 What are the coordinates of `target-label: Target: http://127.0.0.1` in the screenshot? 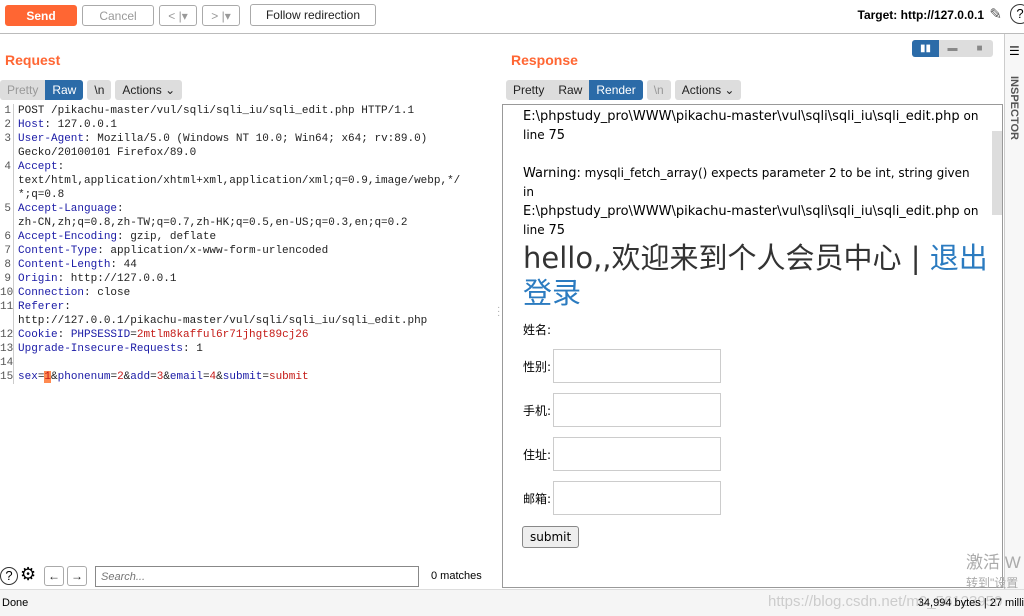 It's located at (920, 15).